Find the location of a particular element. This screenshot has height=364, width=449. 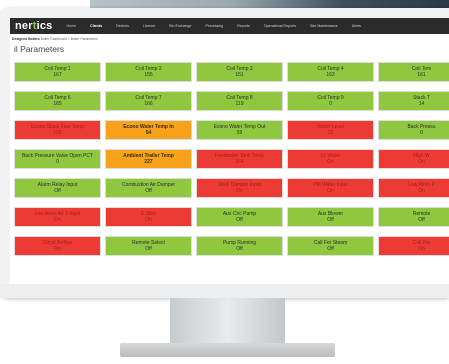

app-logo: nertics is located at coordinates (34, 26).